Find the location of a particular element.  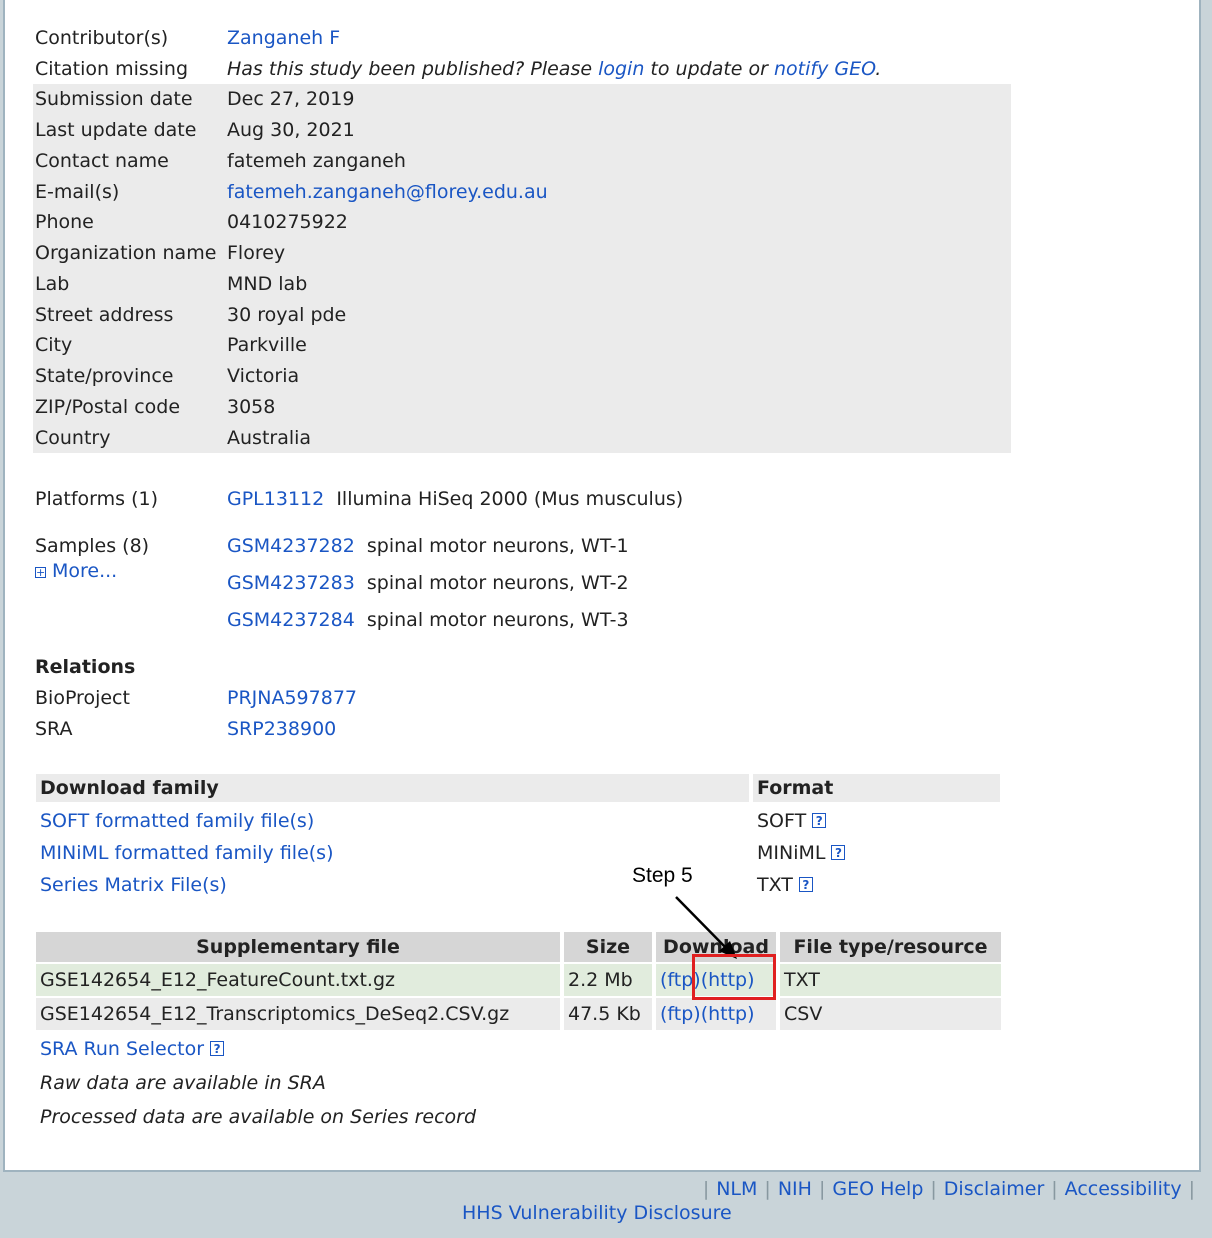

field-value: MND lab is located at coordinates (267, 284).